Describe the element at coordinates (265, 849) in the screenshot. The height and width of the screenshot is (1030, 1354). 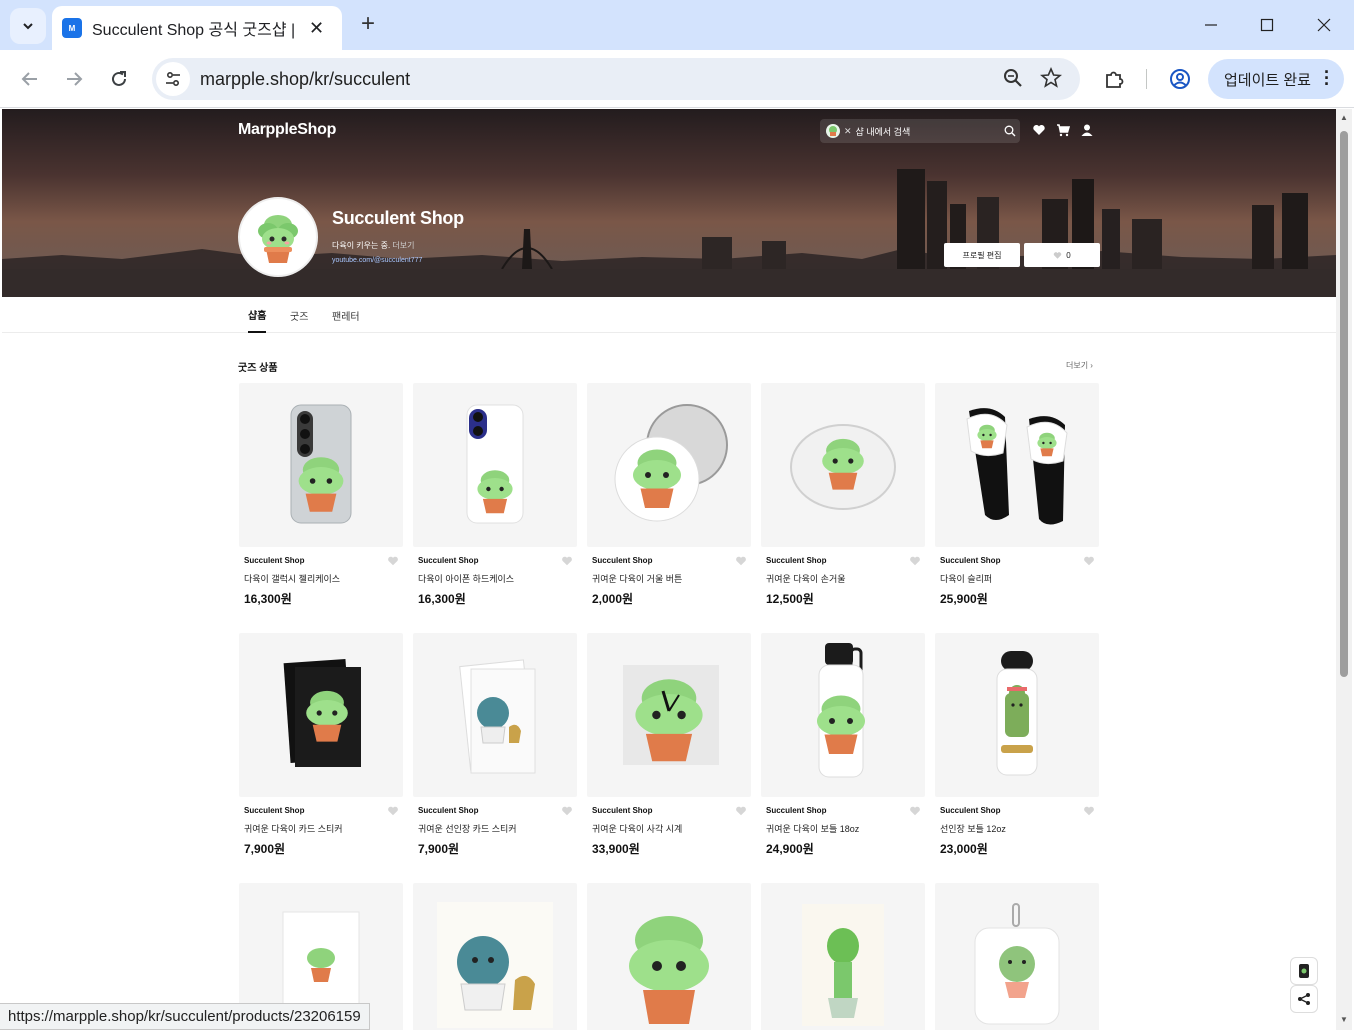
I see `product-price: 7,900원` at that location.